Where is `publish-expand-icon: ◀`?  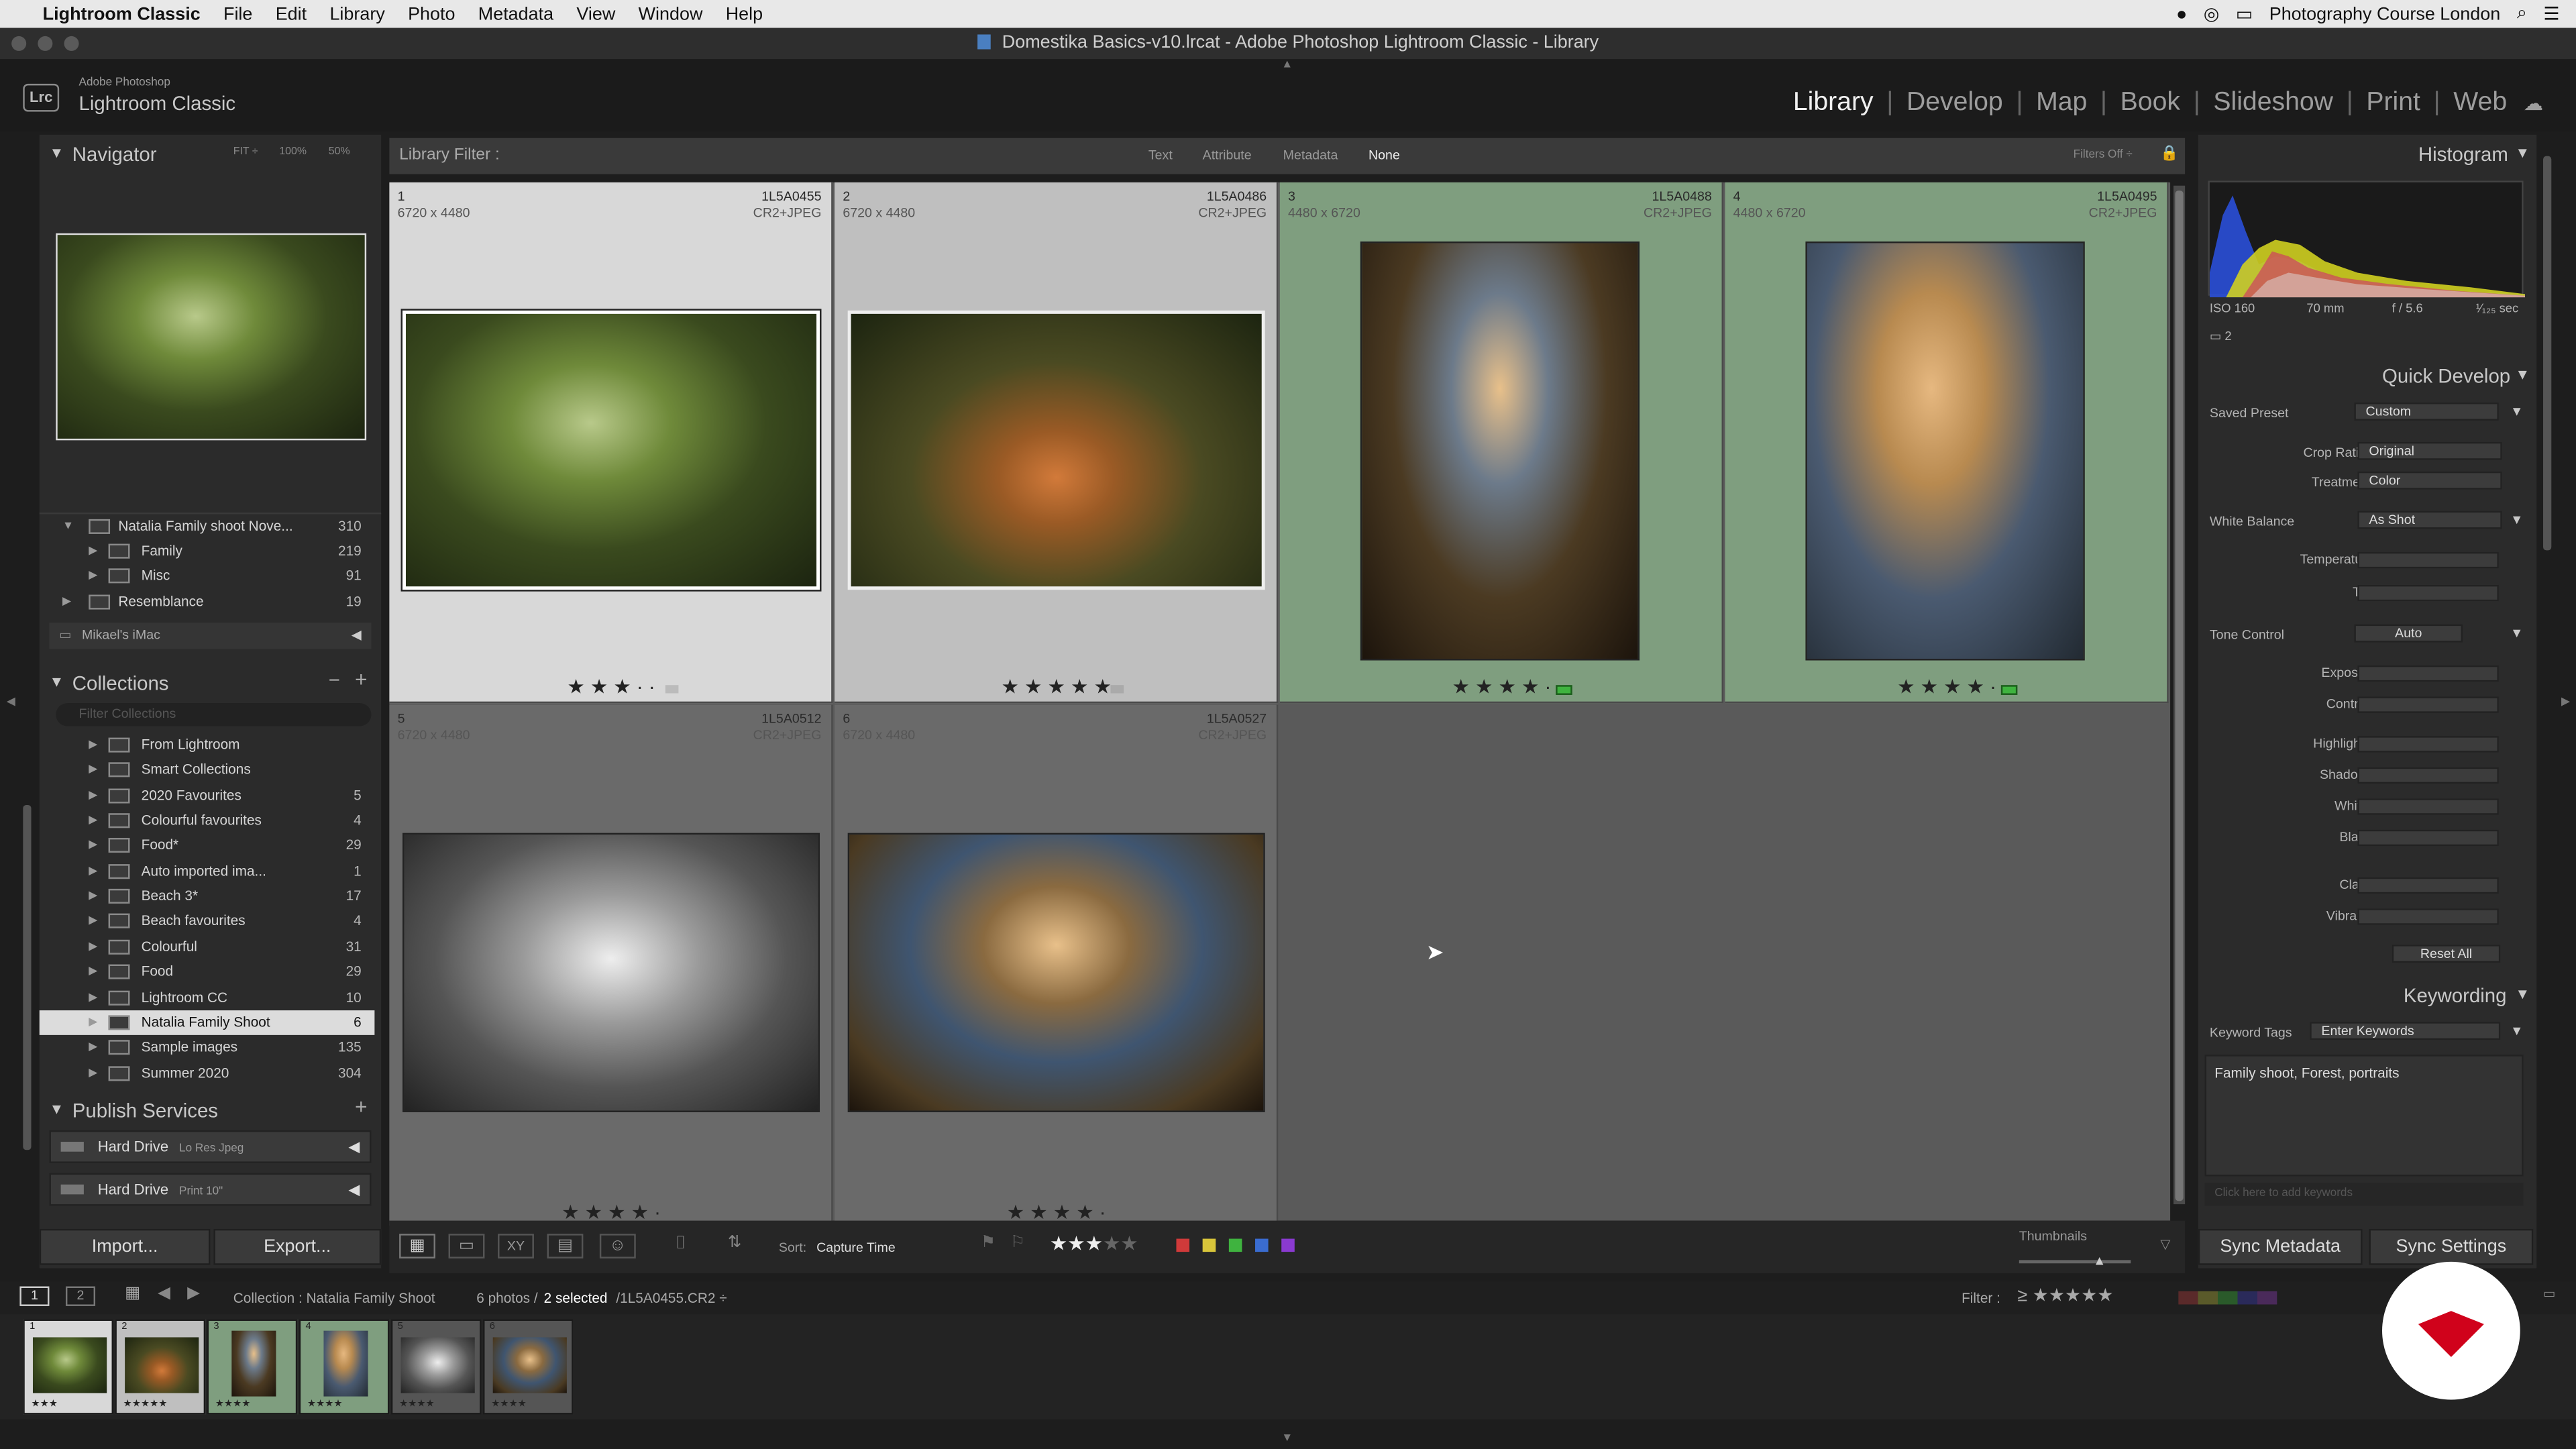
publish-expand-icon: ◀ is located at coordinates (354, 1146).